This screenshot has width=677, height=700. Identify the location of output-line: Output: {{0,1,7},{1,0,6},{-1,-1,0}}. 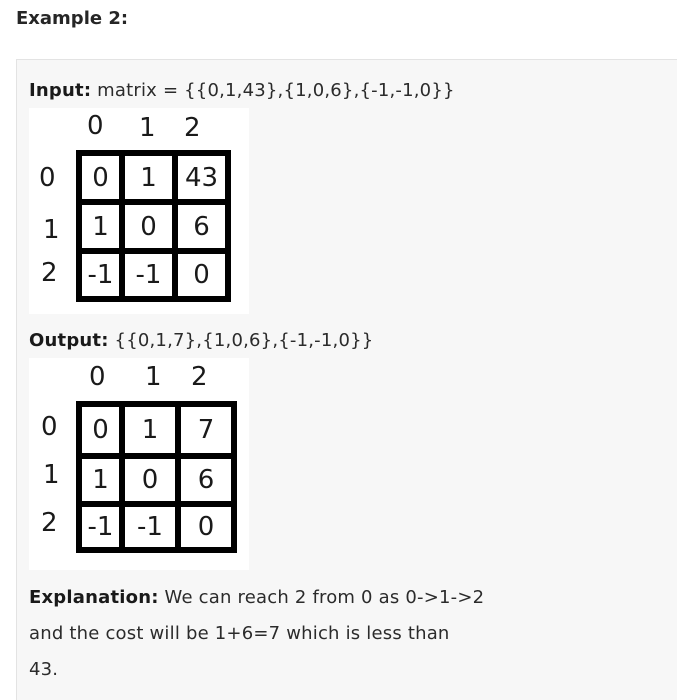
(201, 340).